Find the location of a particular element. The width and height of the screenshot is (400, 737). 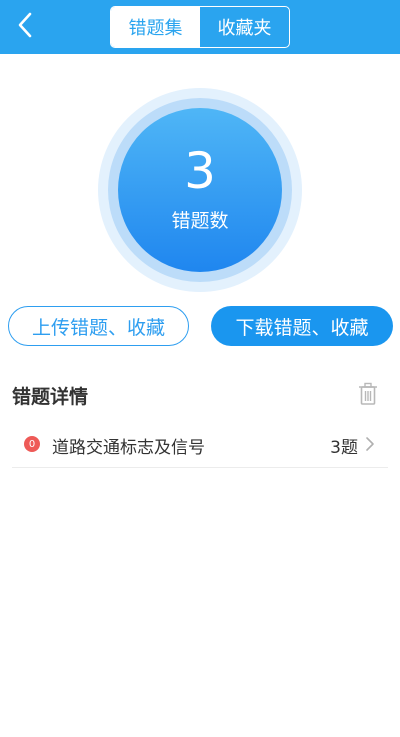

back-arrow-icon is located at coordinates (25, 25).